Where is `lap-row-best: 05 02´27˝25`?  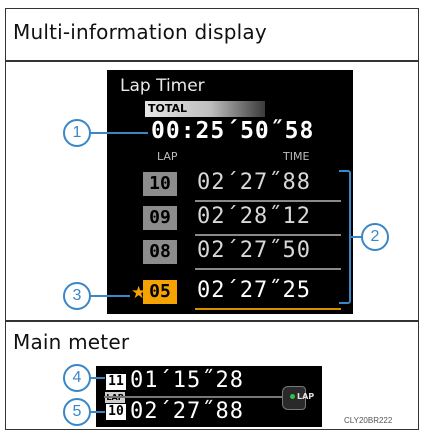
lap-row-best: 05 02´27˝25 is located at coordinates (242, 294).